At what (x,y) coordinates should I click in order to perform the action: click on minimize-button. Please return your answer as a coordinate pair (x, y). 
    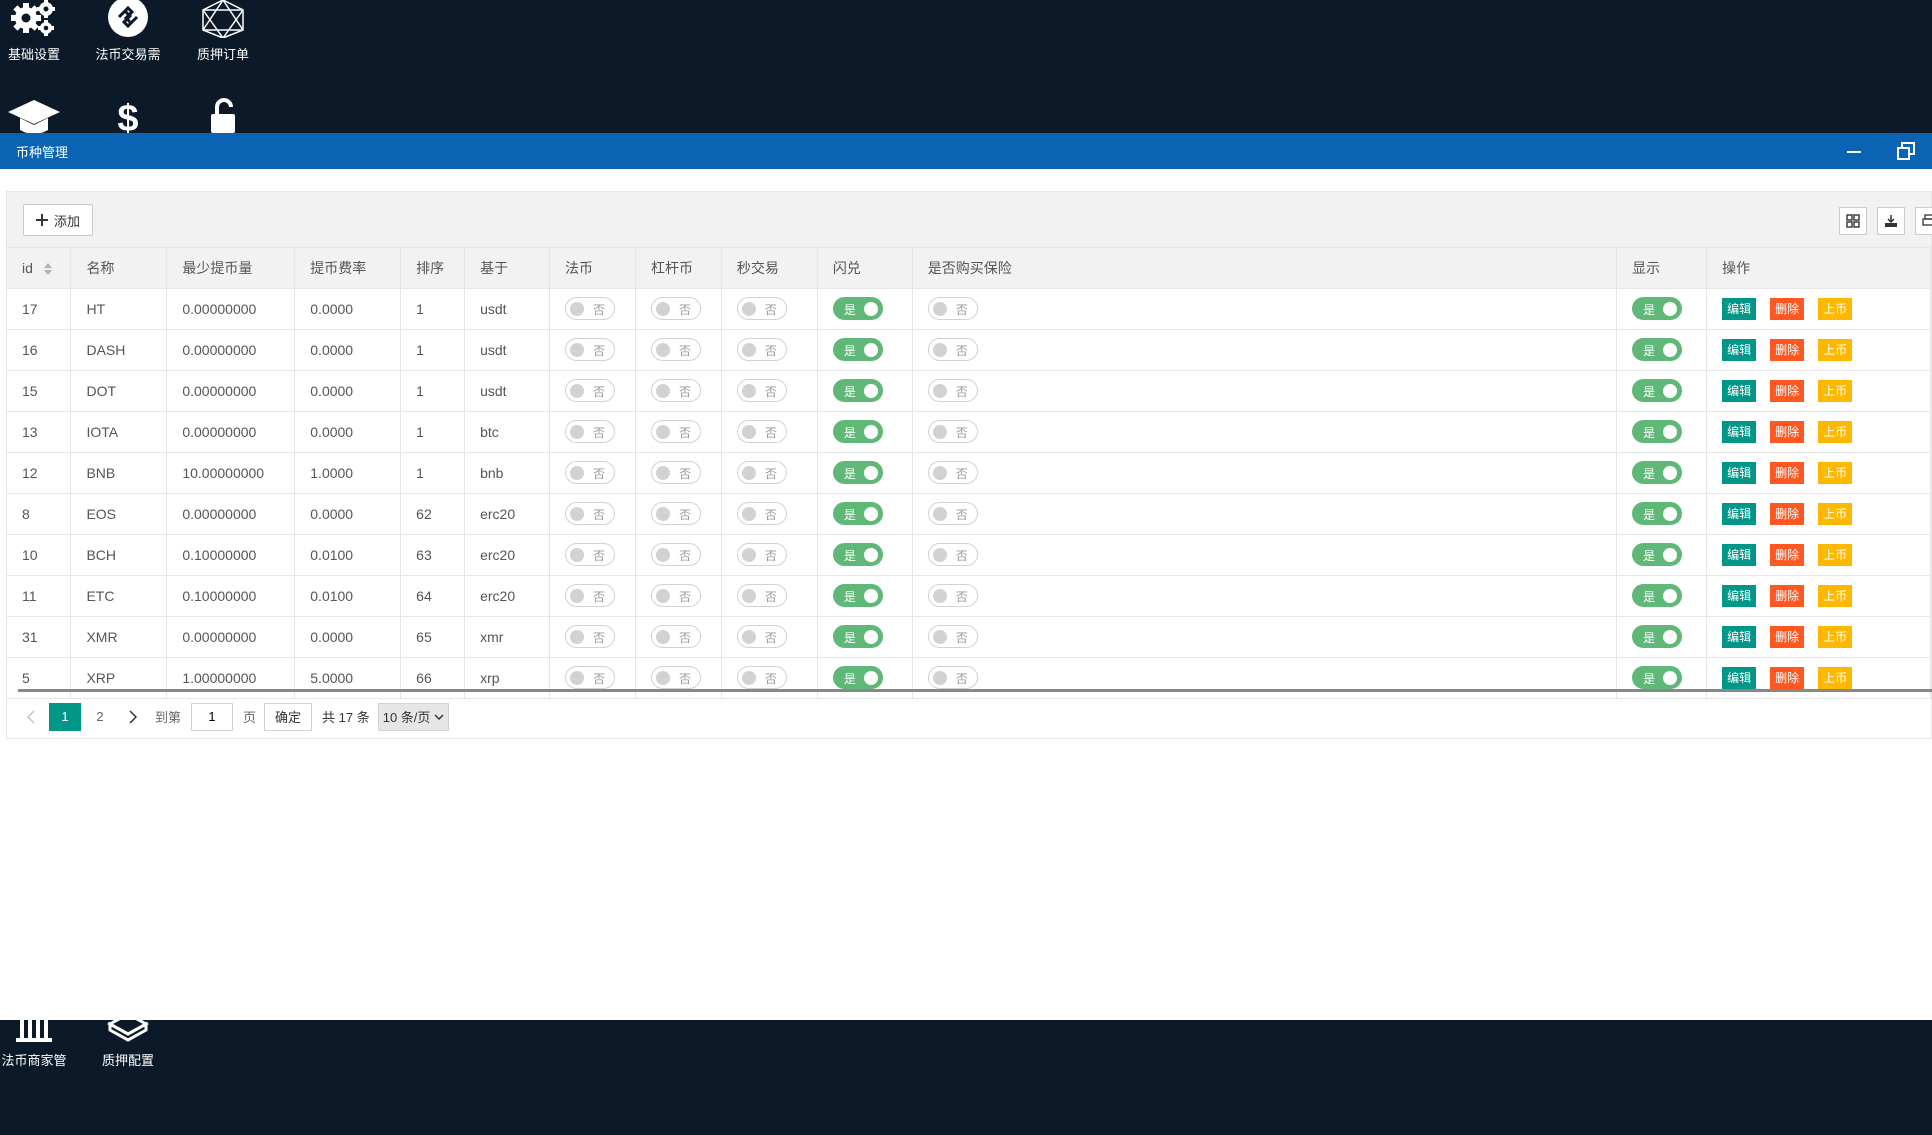
    Looking at the image, I should click on (1854, 151).